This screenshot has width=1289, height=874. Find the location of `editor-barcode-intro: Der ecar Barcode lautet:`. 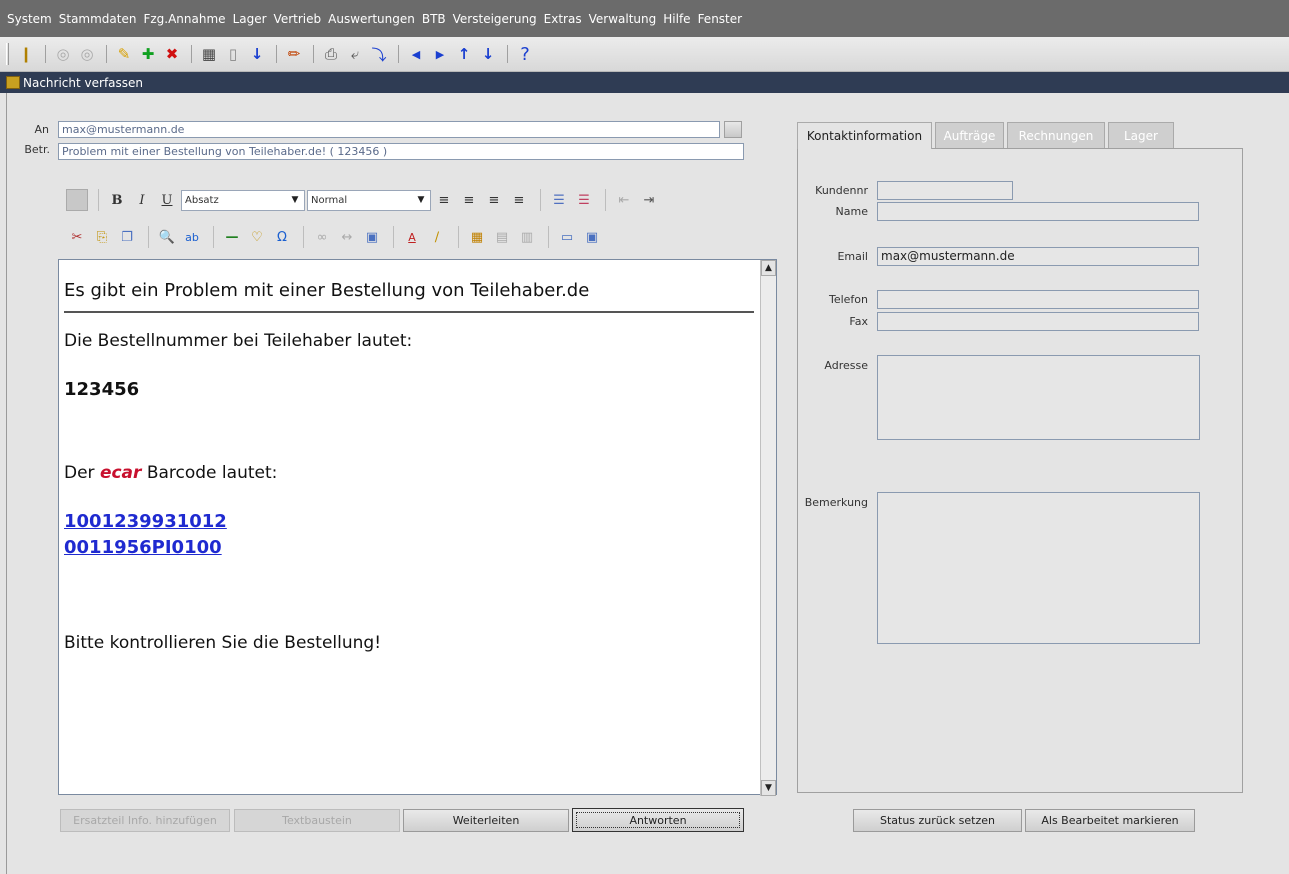

editor-barcode-intro: Der ecar Barcode lautet: is located at coordinates (170, 473).